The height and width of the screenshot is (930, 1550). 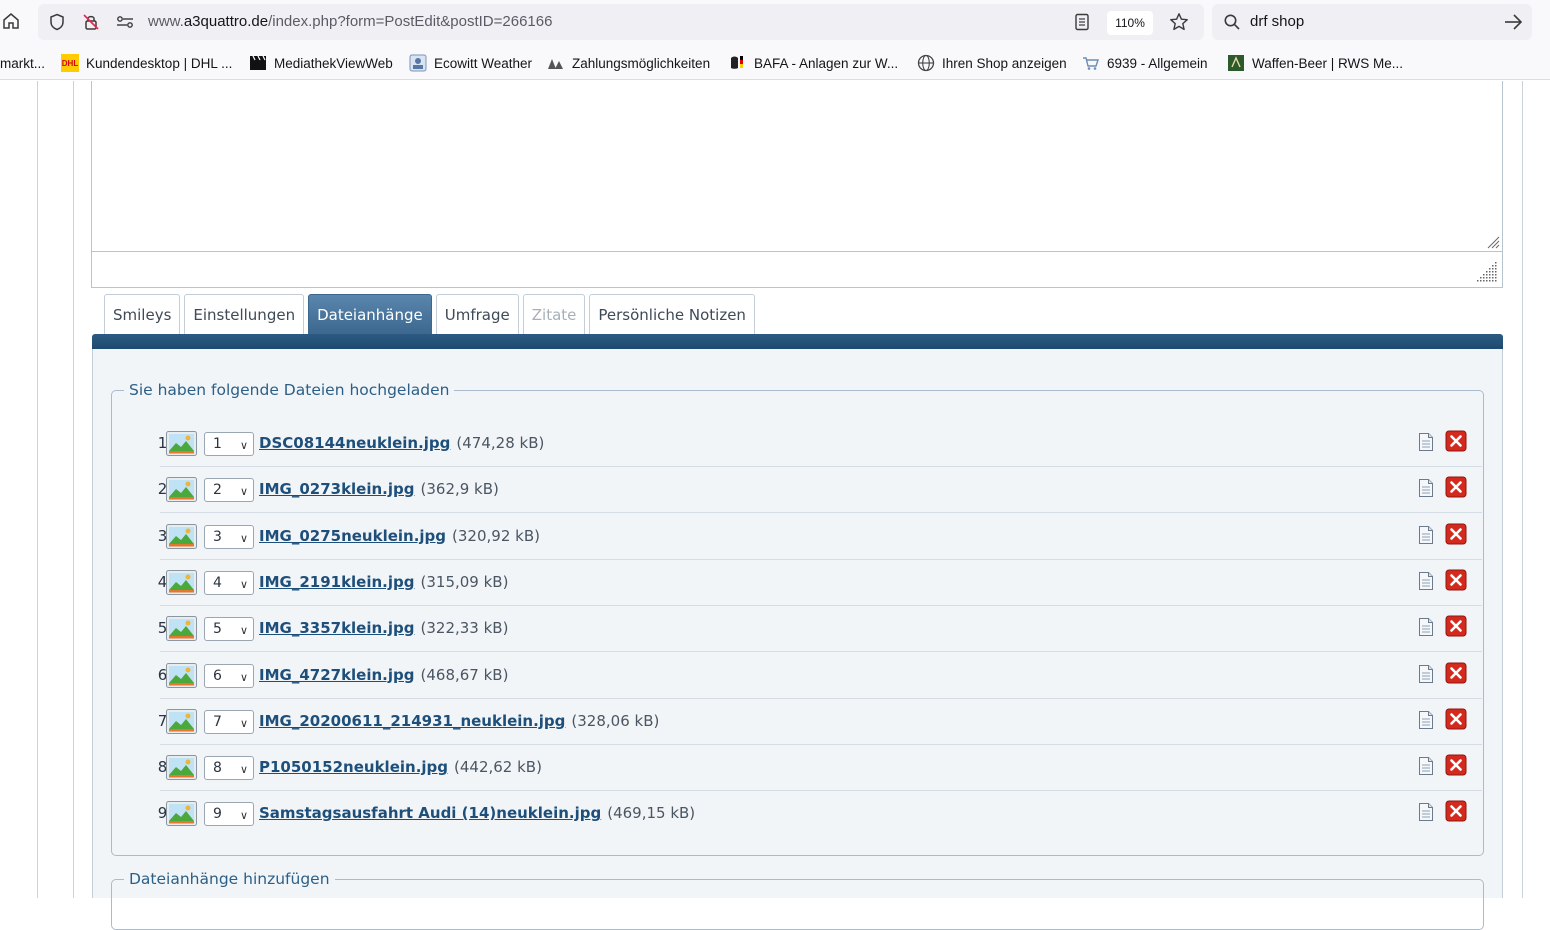 I want to click on file-name: P1050152neuklein.jpg, so click(x=353, y=767).